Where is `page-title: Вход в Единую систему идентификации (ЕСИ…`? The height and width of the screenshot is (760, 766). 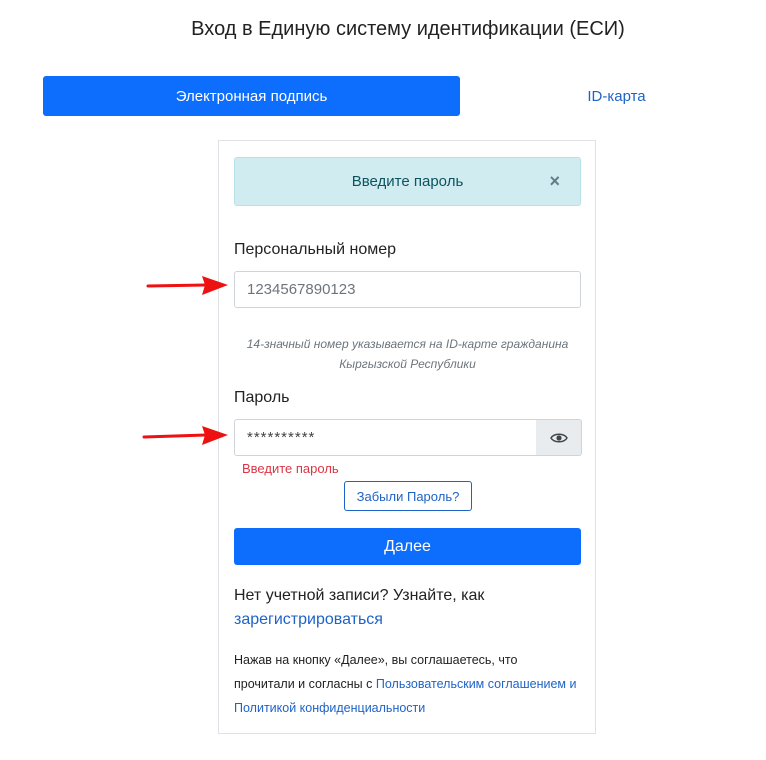
page-title: Вход в Единую систему идентификации (ЕСИ… is located at coordinates (408, 29).